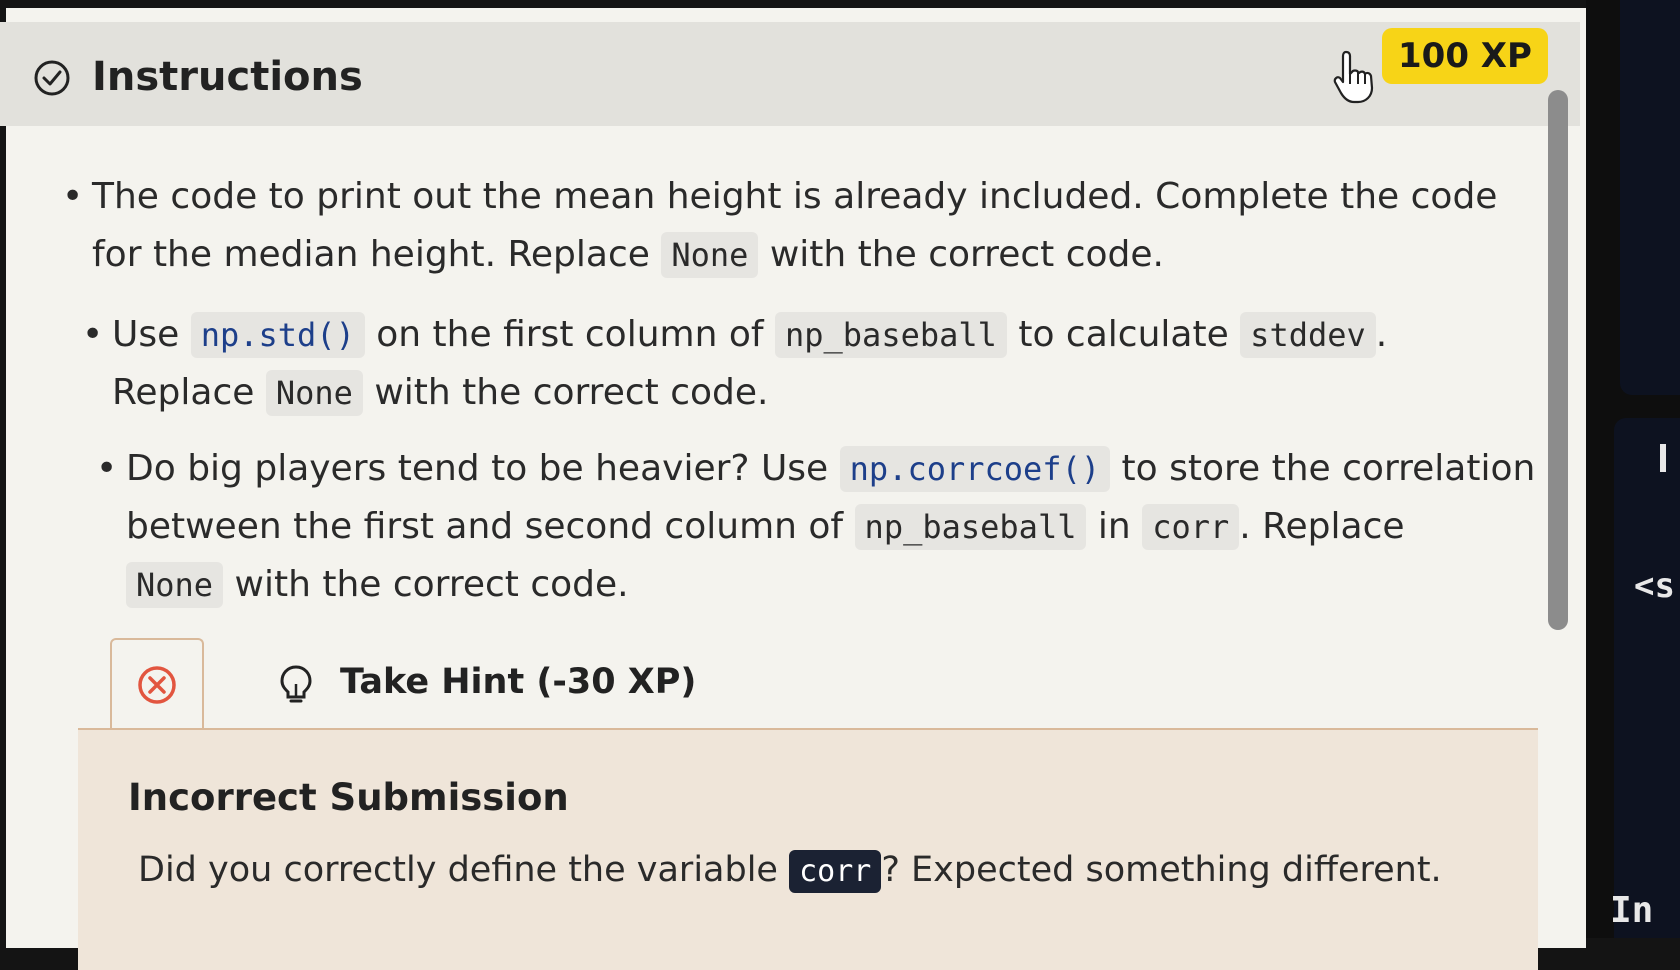  I want to click on code-stddev: stddev, so click(1308, 335).